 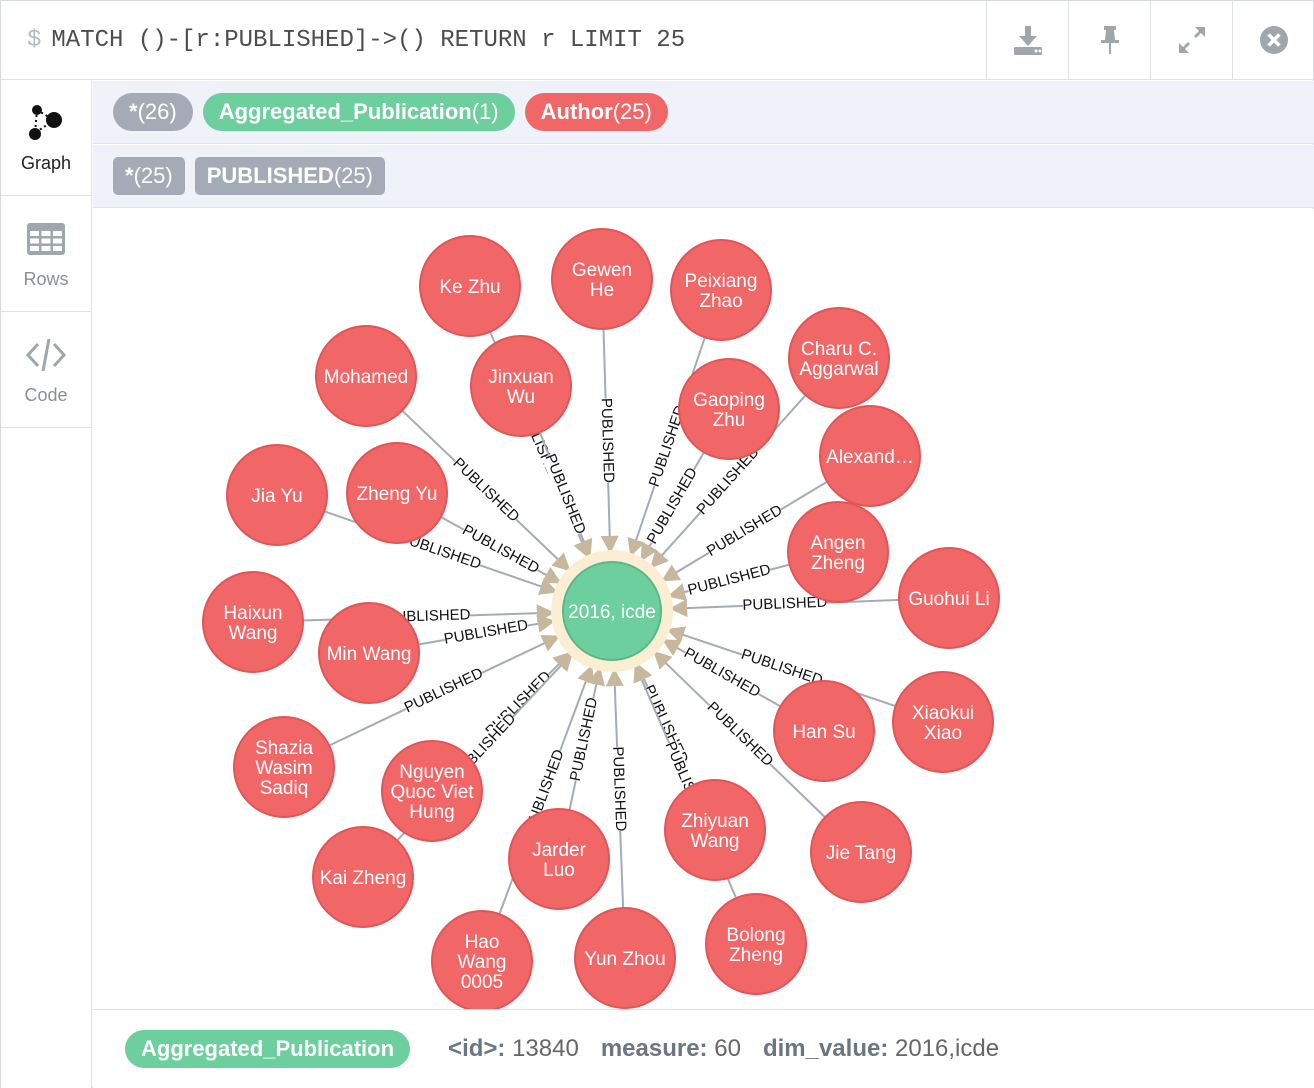 What do you see at coordinates (268, 1049) in the screenshot?
I see `selected-node-label: Aggregated_Publication` at bounding box center [268, 1049].